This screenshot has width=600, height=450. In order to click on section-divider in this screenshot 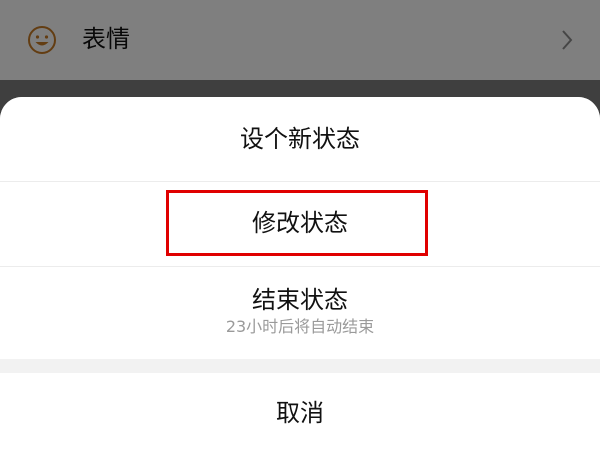, I will do `click(300, 366)`.